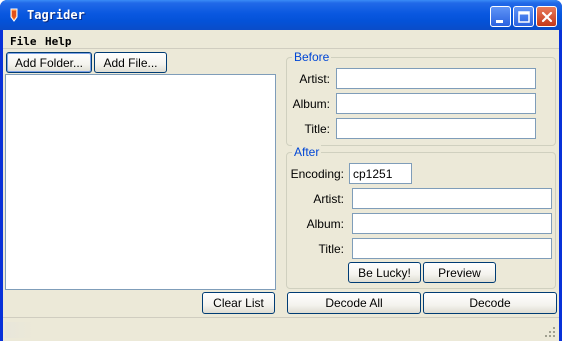 Image resolution: width=562 pixels, height=341 pixels. What do you see at coordinates (331, 249) in the screenshot?
I see `after-title-label: Title:` at bounding box center [331, 249].